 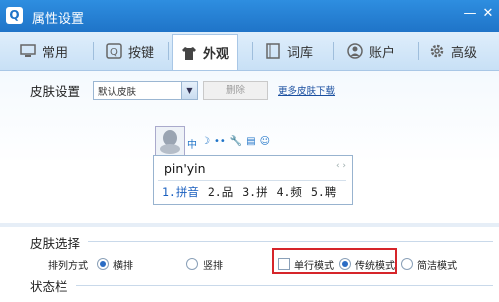 What do you see at coordinates (55, 53) in the screenshot?
I see `tab-common-label: 常用` at bounding box center [55, 53].